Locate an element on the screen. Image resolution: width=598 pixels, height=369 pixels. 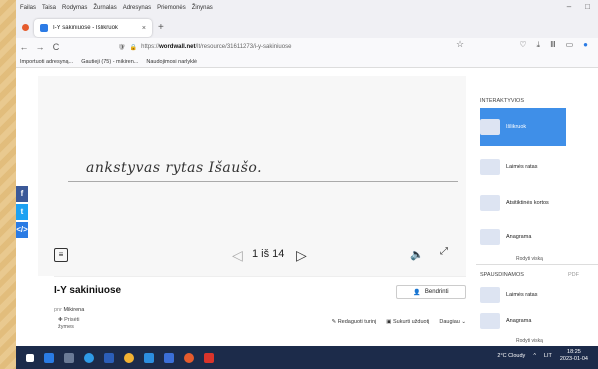
tab-active: I-Y sakiniuose - Išlikruok × is located at coordinates (93, 28).